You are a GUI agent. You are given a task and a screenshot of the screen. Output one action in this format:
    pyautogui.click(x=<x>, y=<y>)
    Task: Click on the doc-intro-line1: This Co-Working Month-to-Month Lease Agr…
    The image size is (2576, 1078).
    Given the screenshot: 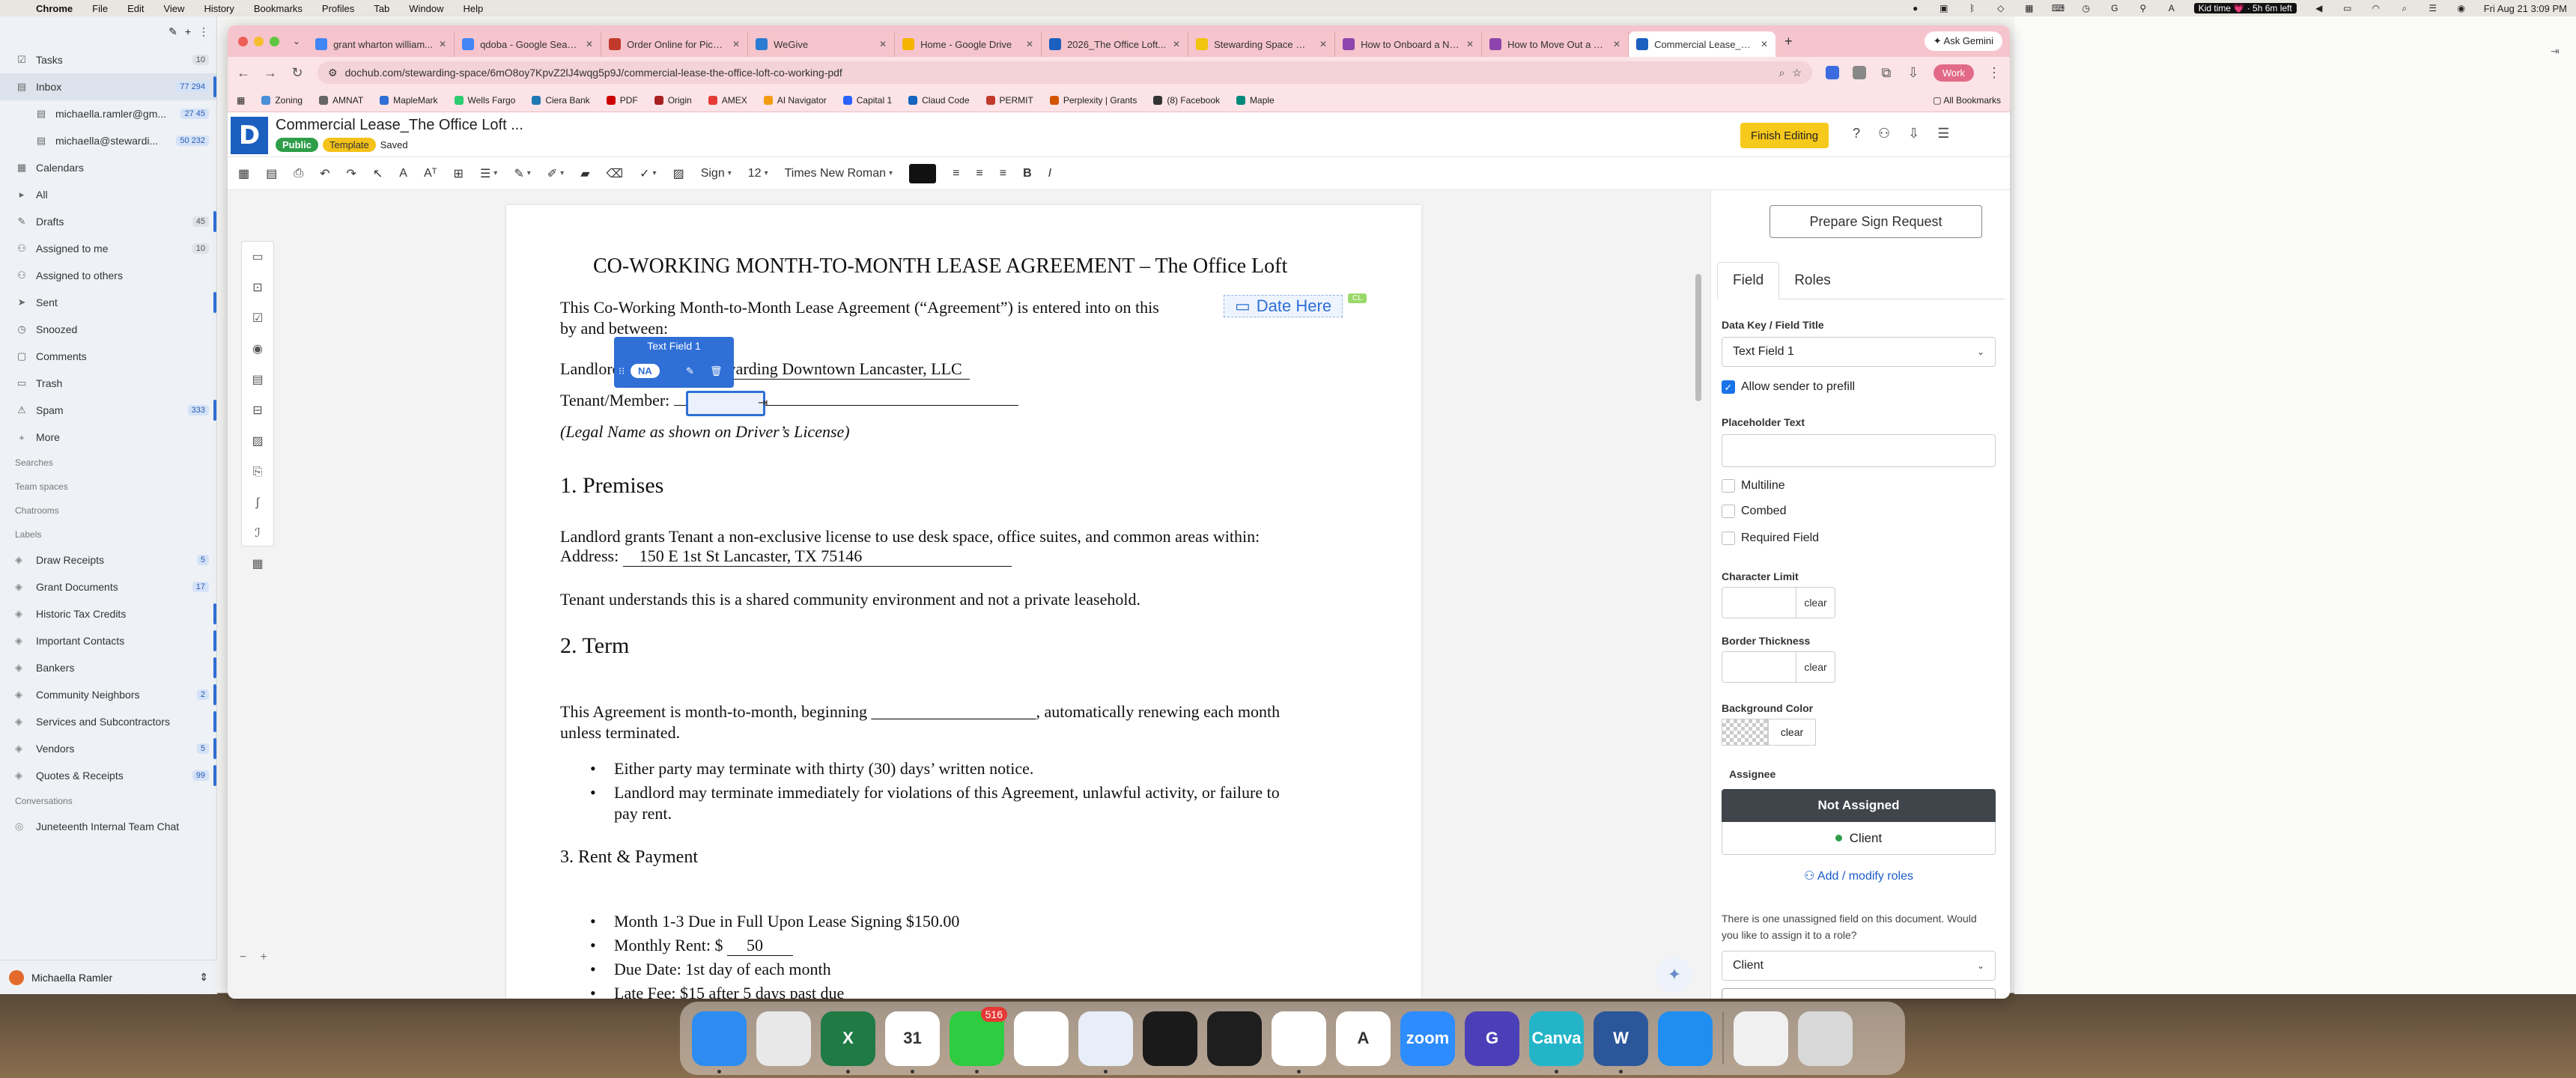 What is the action you would take?
    pyautogui.click(x=859, y=307)
    